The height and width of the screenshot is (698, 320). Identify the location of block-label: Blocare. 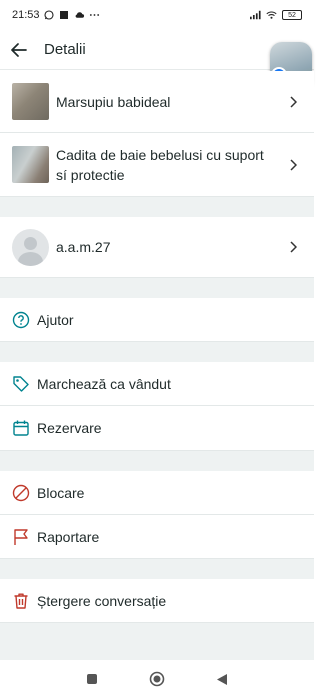
(61, 492).